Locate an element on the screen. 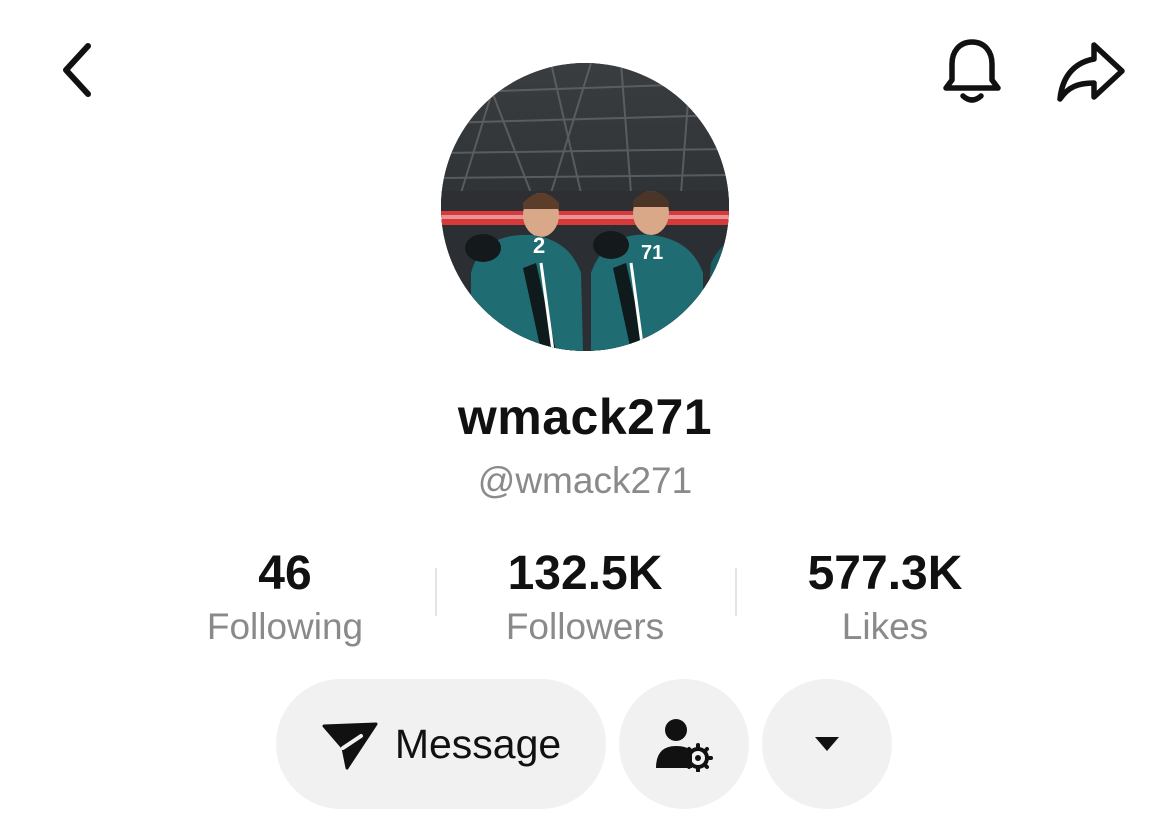 The height and width of the screenshot is (839, 1170). username-handle: @wmack271 is located at coordinates (585, 480).